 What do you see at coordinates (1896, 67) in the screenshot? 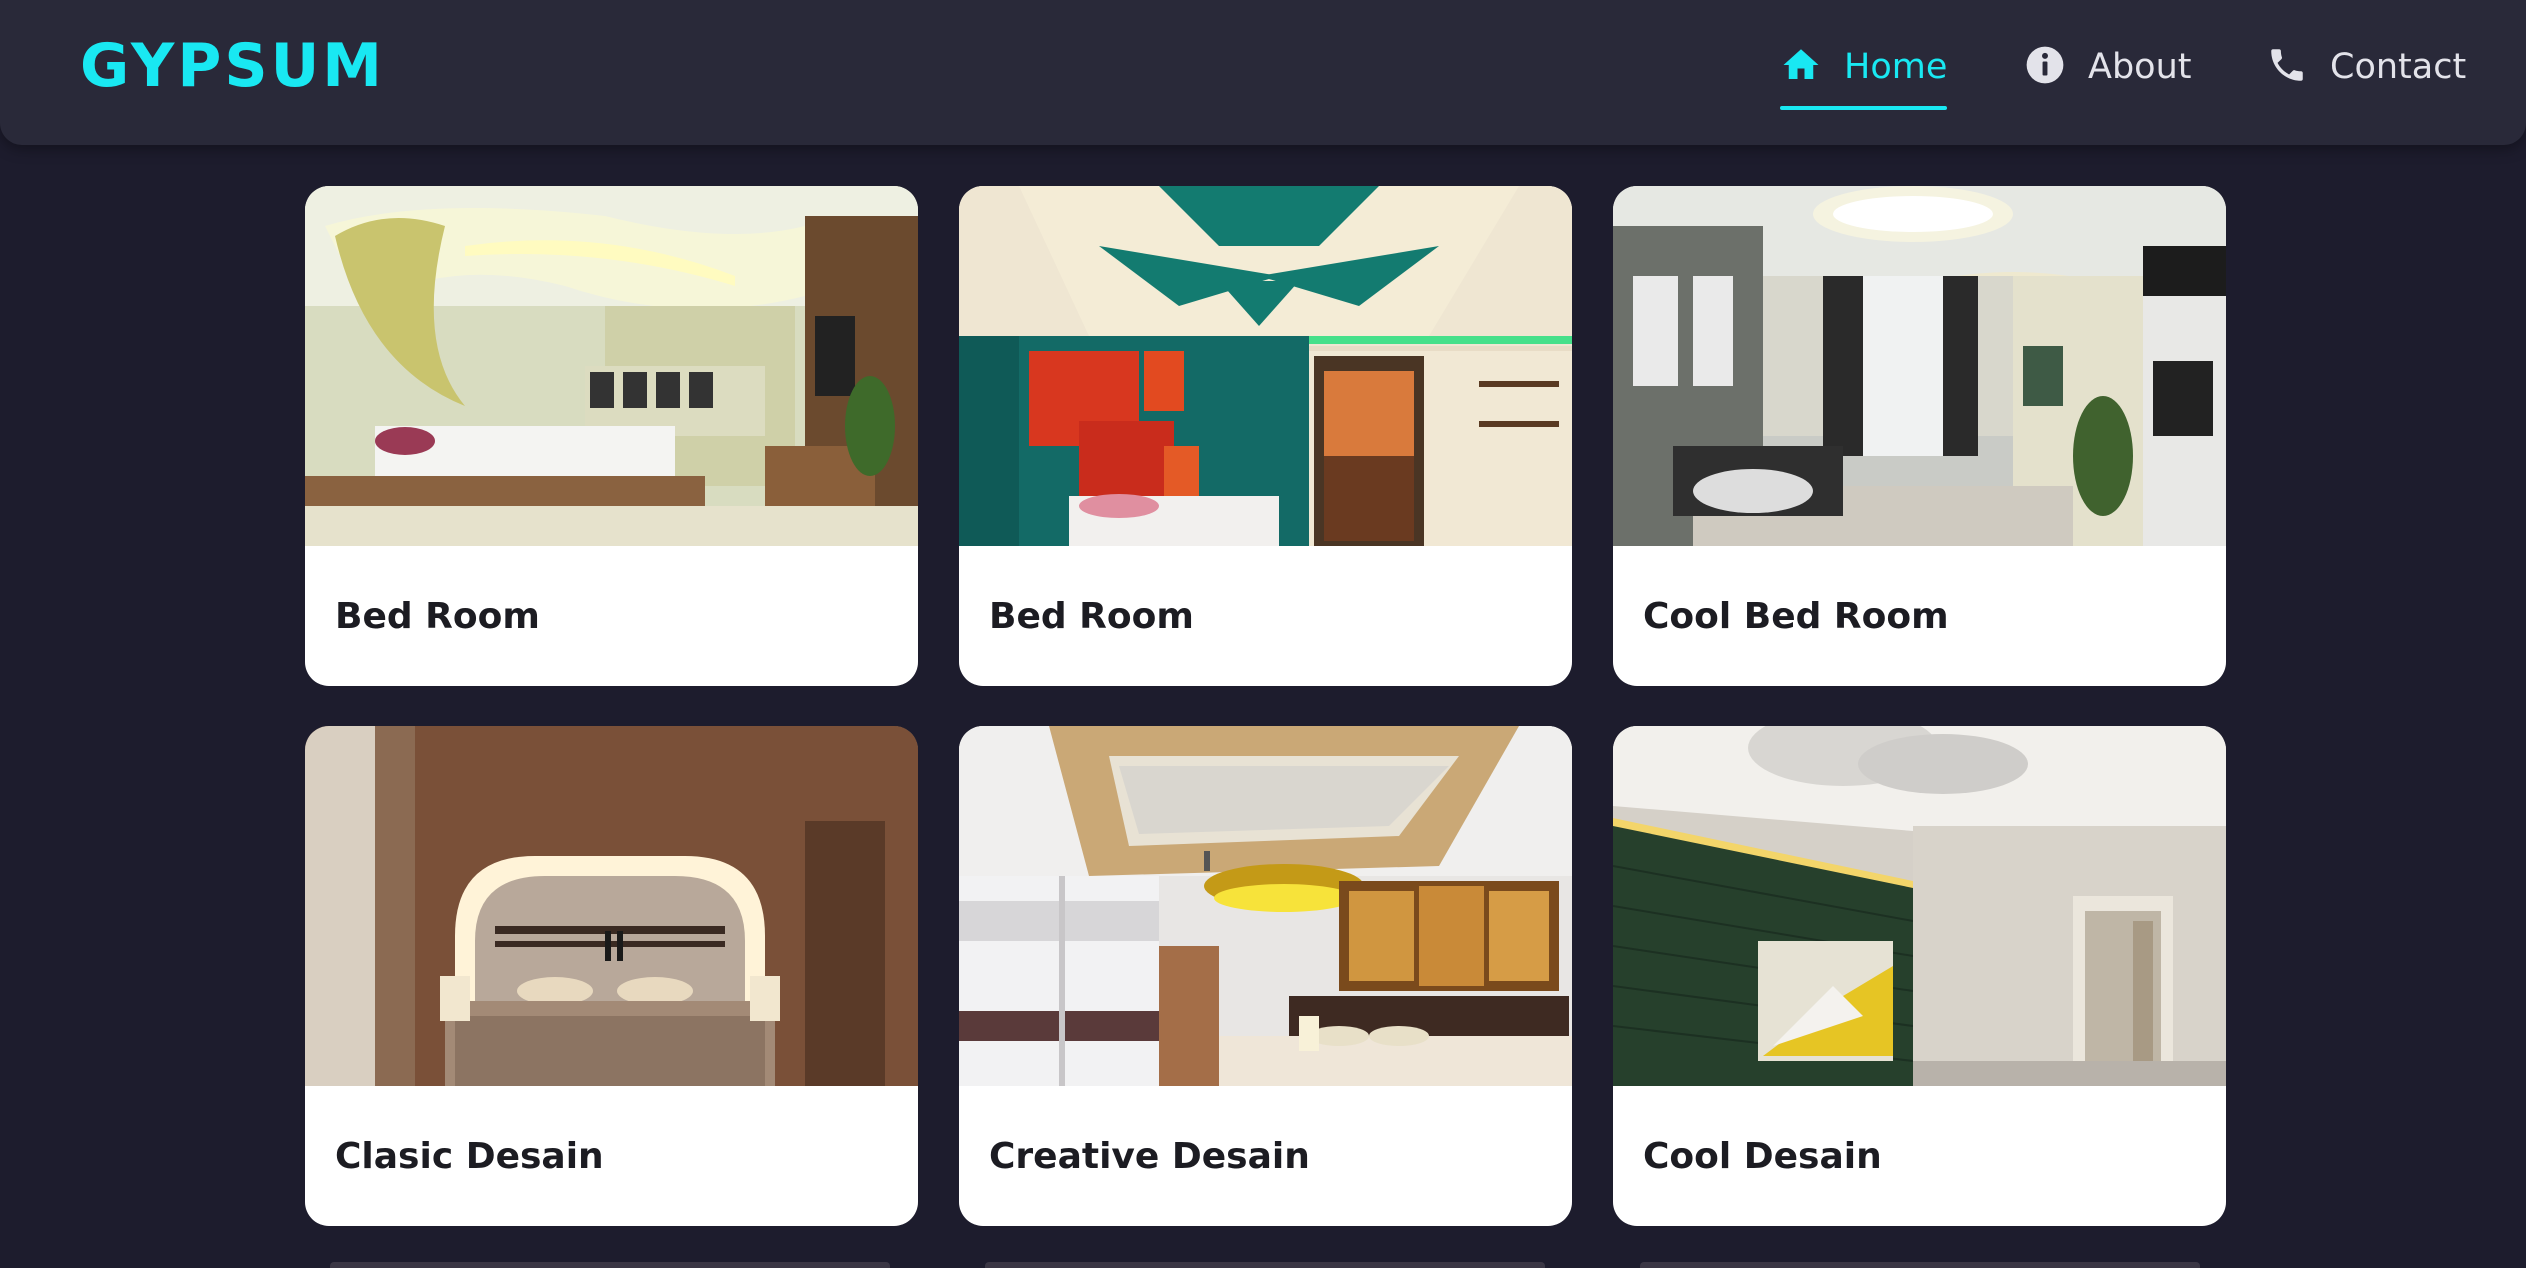
I see `nav-home-label: Home` at bounding box center [1896, 67].